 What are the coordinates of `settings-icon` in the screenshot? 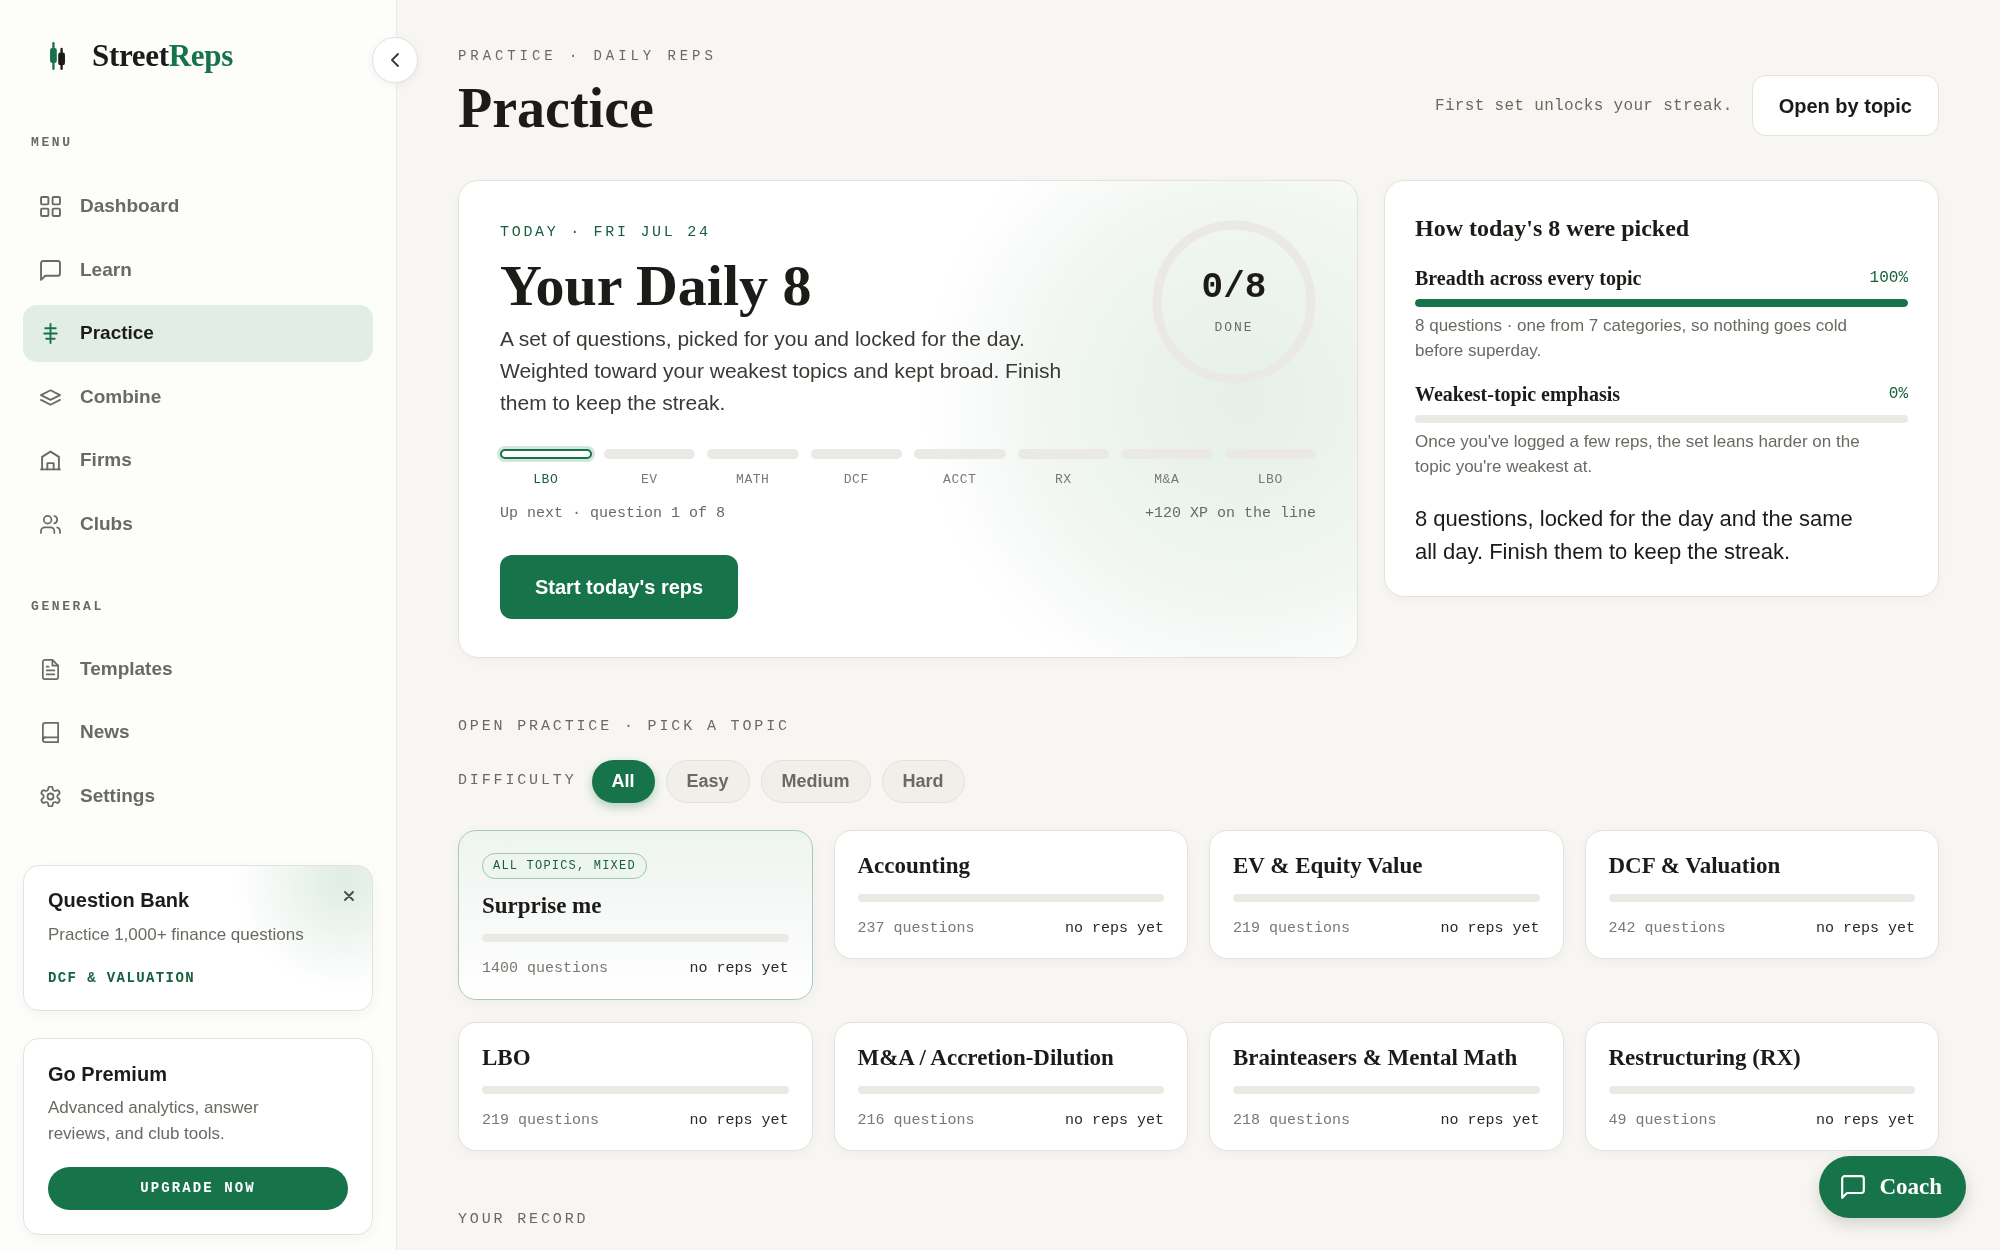 It's located at (50, 796).